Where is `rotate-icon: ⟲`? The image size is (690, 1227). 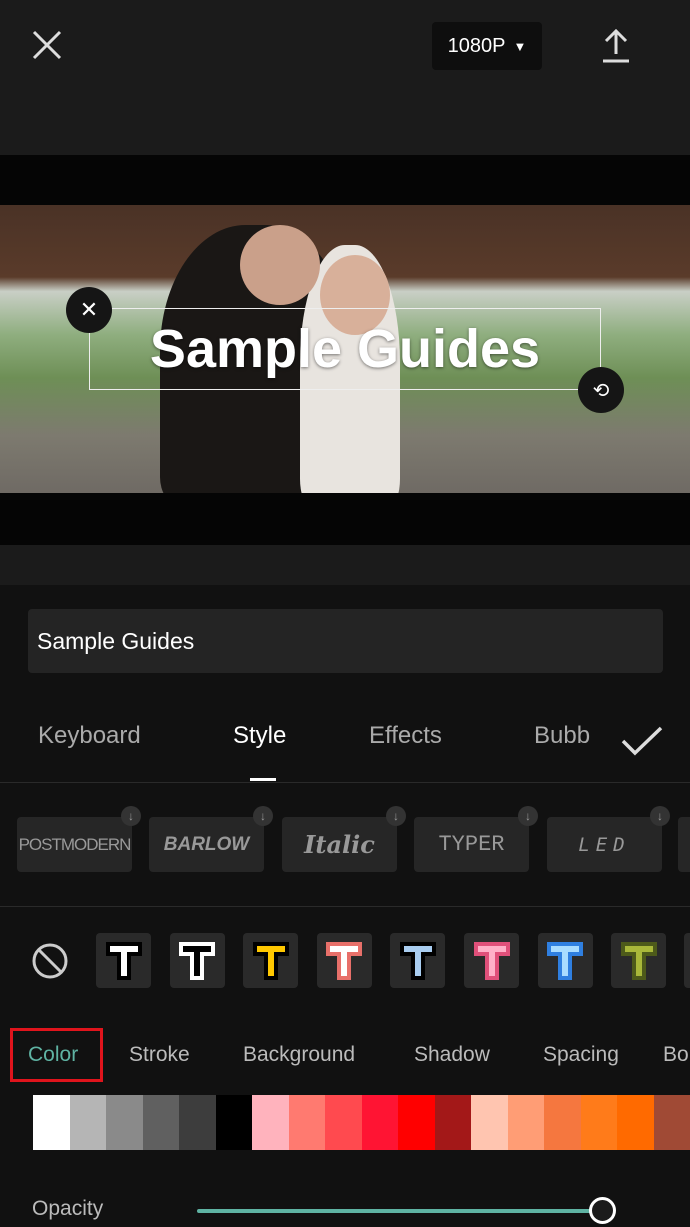 rotate-icon: ⟲ is located at coordinates (601, 390).